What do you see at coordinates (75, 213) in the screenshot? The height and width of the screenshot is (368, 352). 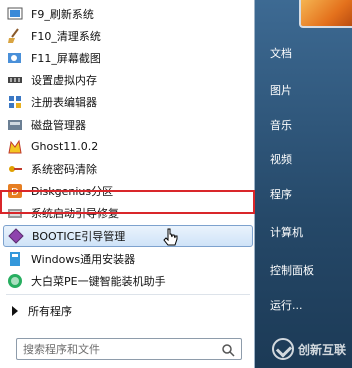 I see `menu-item-label: 系统启动引导修复` at bounding box center [75, 213].